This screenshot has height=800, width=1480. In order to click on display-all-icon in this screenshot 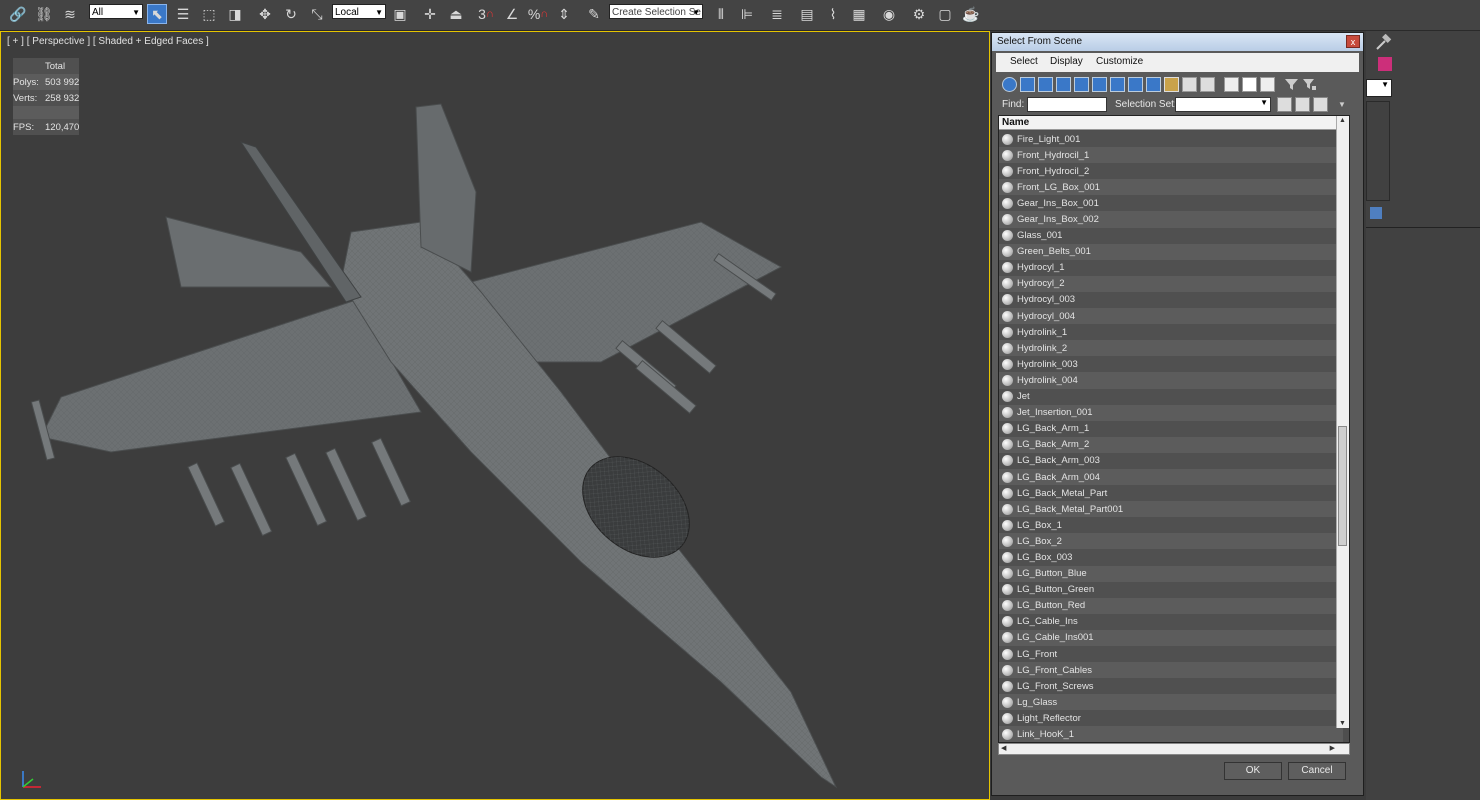, I will do `click(1231, 84)`.